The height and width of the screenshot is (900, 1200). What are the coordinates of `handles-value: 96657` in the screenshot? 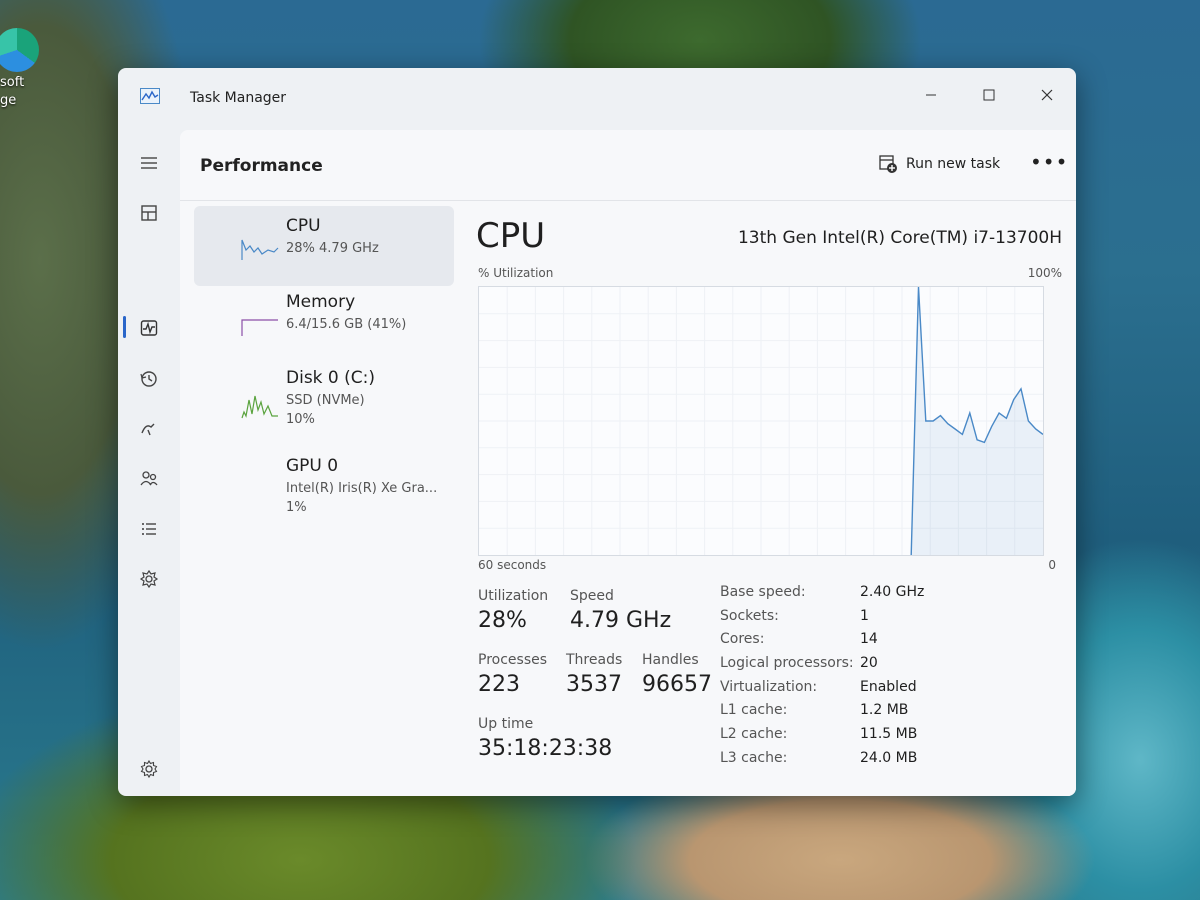 It's located at (677, 684).